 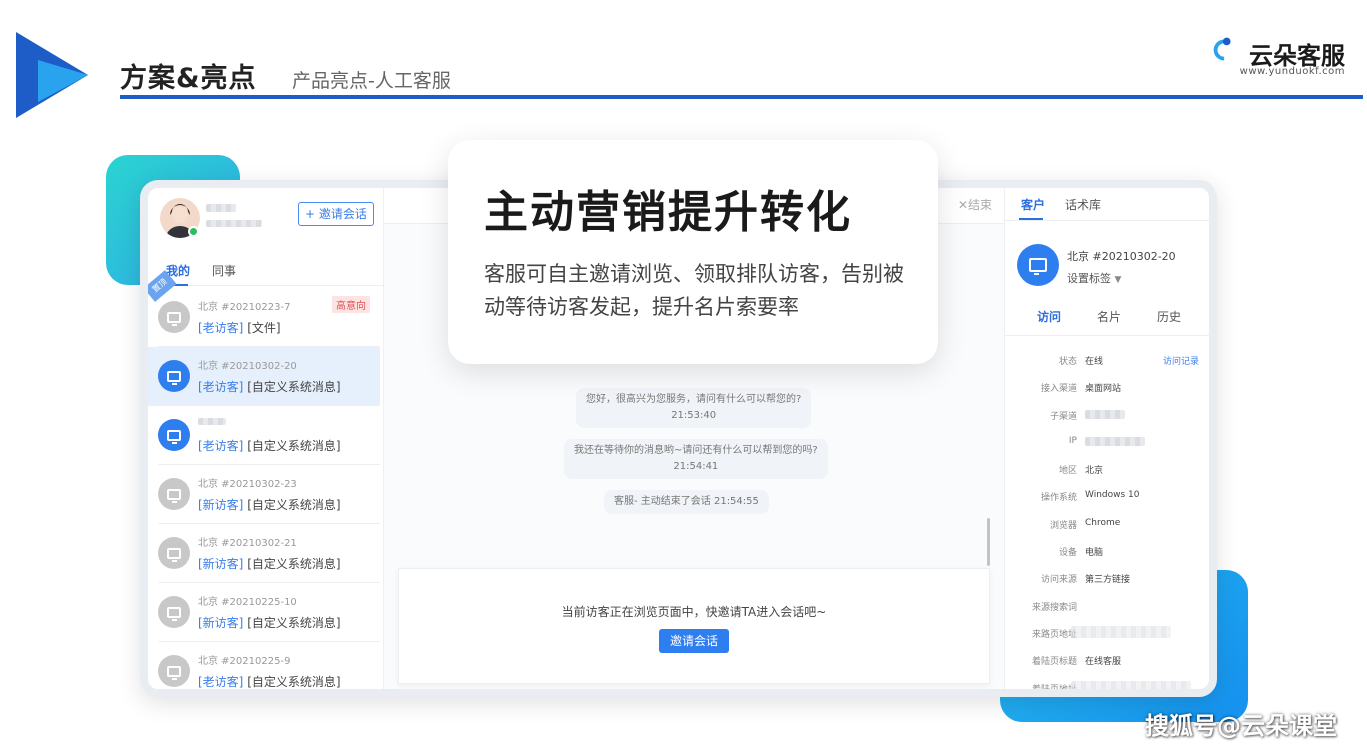 I want to click on info-row-referrer: 来路页地址, so click(x=1107, y=634).